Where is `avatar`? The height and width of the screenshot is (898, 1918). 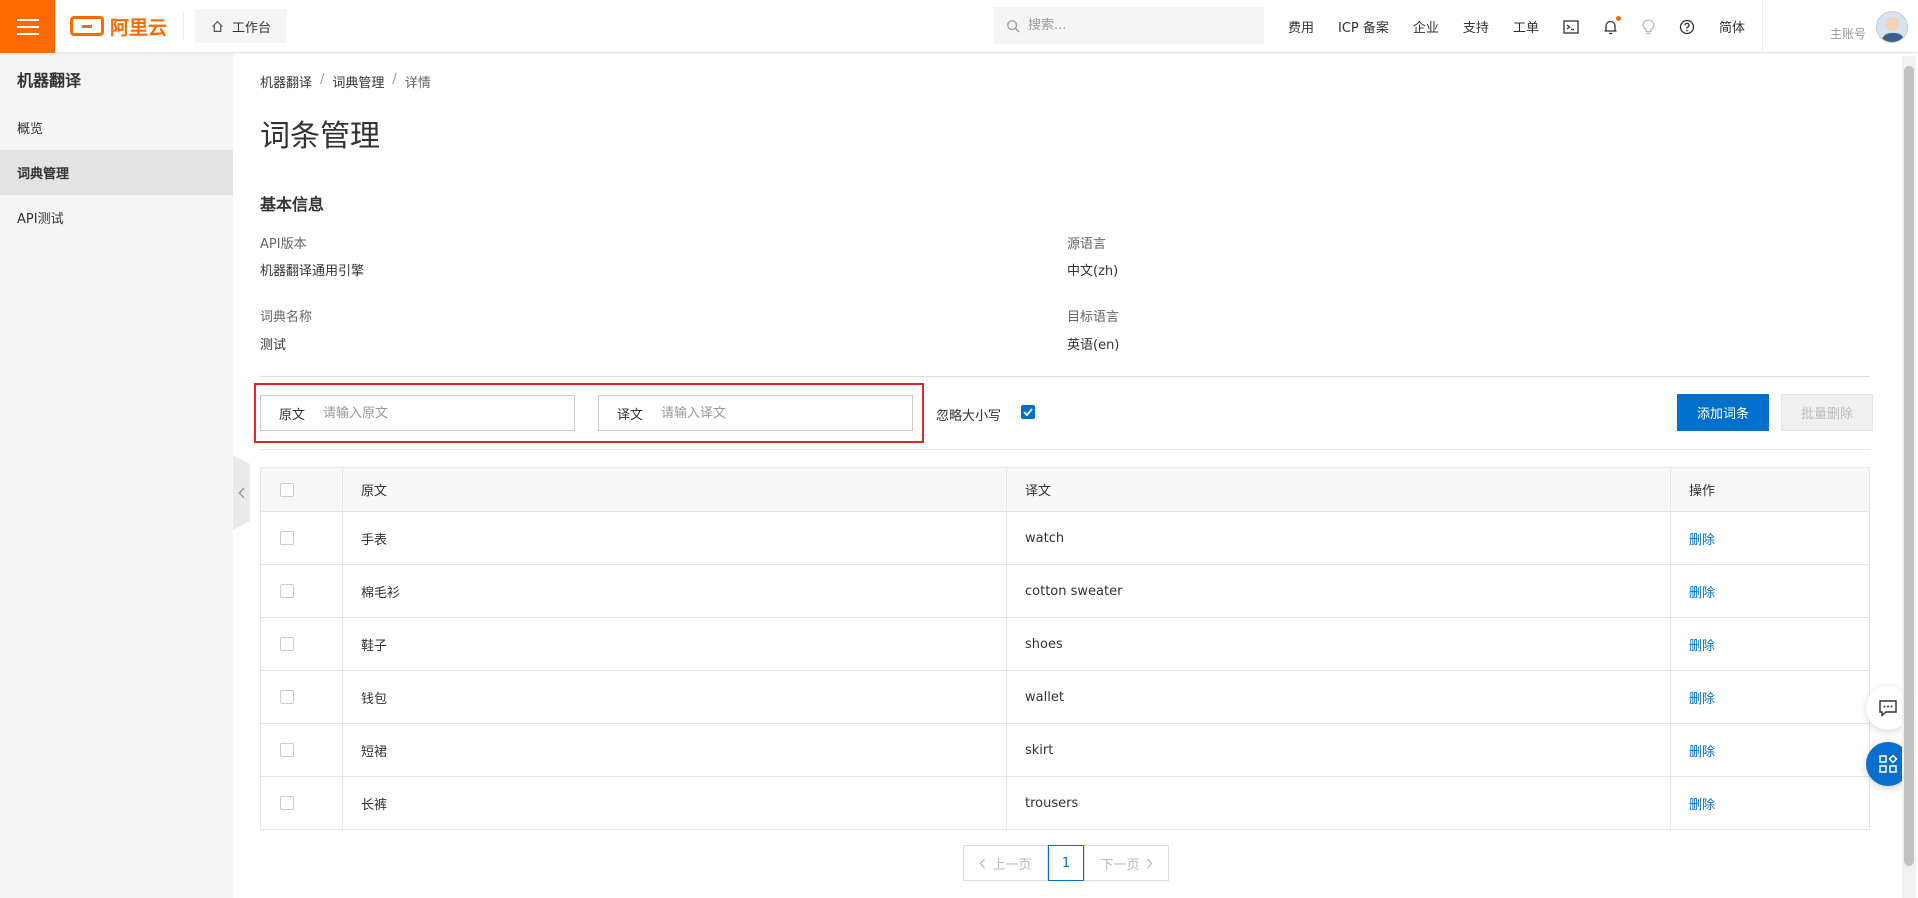
avatar is located at coordinates (1892, 26).